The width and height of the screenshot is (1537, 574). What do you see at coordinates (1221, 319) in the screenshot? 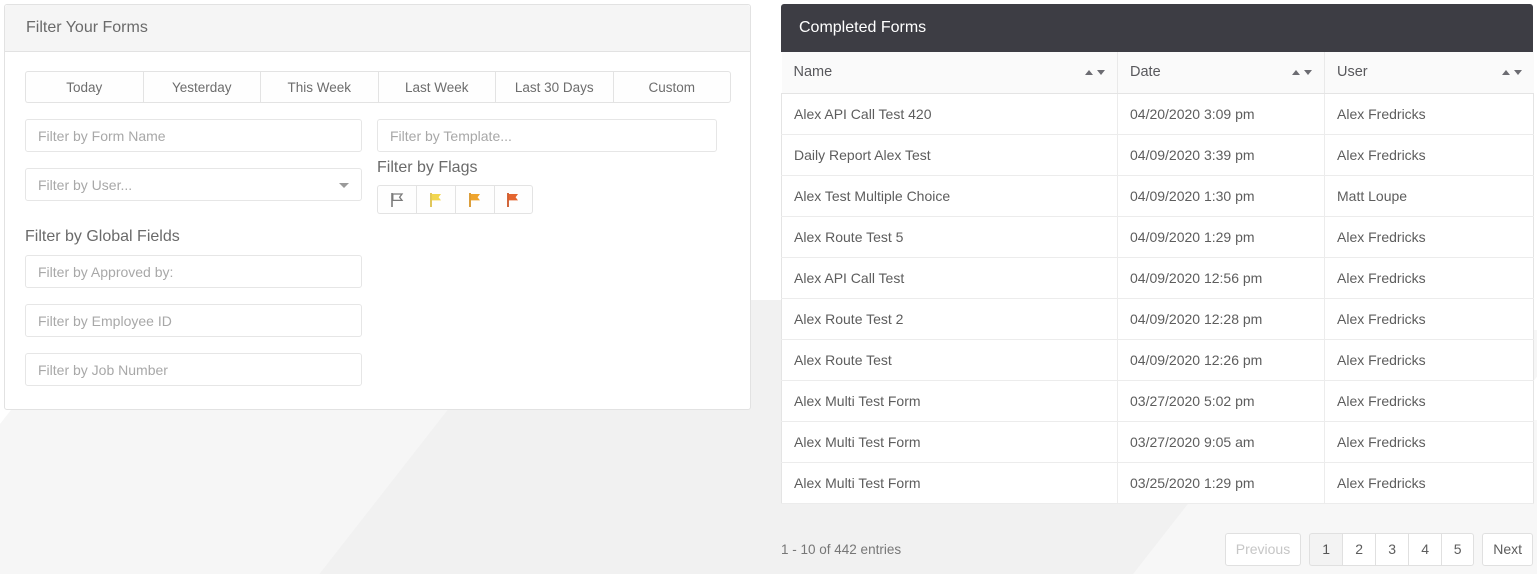
I see `cell-date: 04/09/2020 12:28 pm` at bounding box center [1221, 319].